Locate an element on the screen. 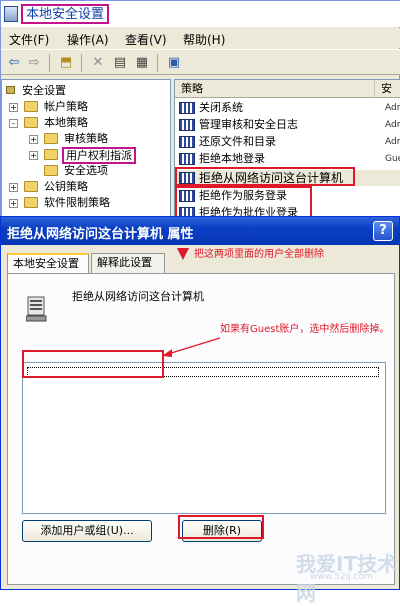 The width and height of the screenshot is (400, 606). policy-row-selected: 拒绝从网络访问这台计算机 is located at coordinates (287, 178).